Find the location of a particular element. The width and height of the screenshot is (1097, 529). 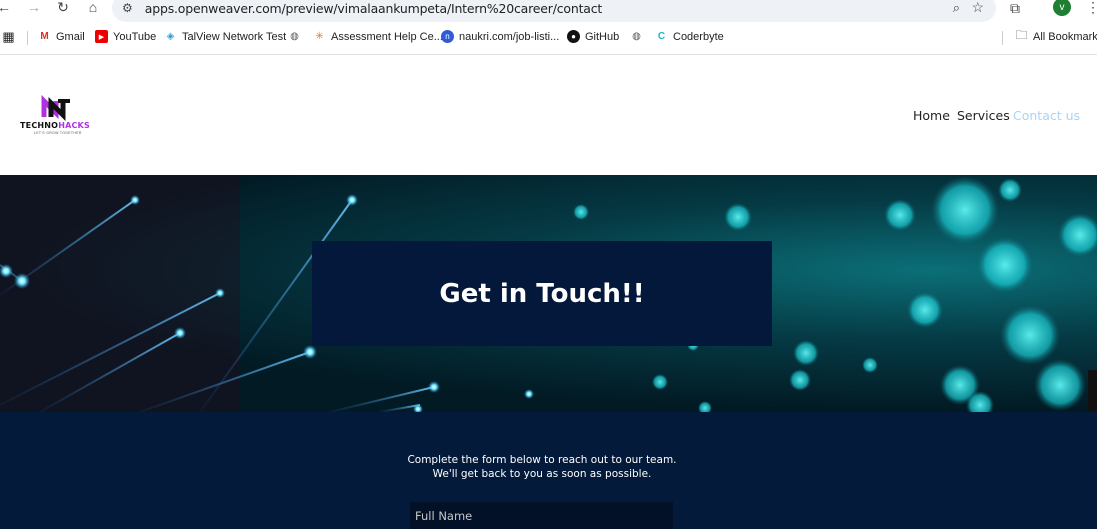

bookmark-coderbyte: C Coderbyte is located at coordinates (689, 36).